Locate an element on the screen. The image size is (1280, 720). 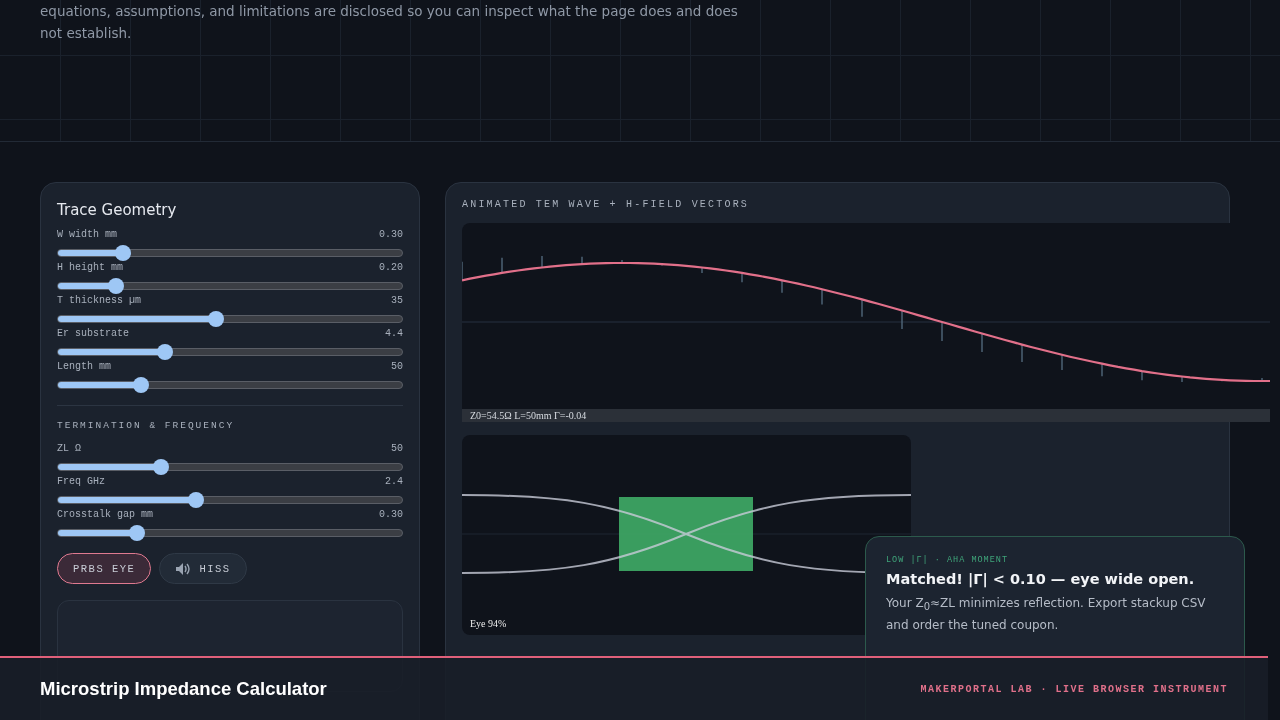
slider-label: Freq GHz is located at coordinates (81, 481).